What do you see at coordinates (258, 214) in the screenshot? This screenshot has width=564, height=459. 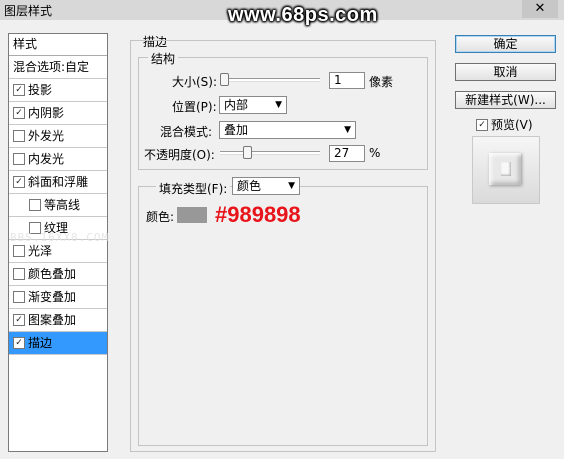 I see `color-hex-annotation: #989898` at bounding box center [258, 214].